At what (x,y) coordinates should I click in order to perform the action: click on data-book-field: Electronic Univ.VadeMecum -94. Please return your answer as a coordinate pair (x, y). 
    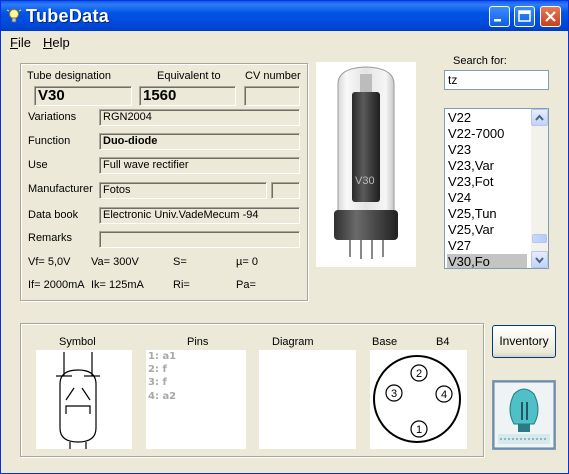
    Looking at the image, I should click on (199, 215).